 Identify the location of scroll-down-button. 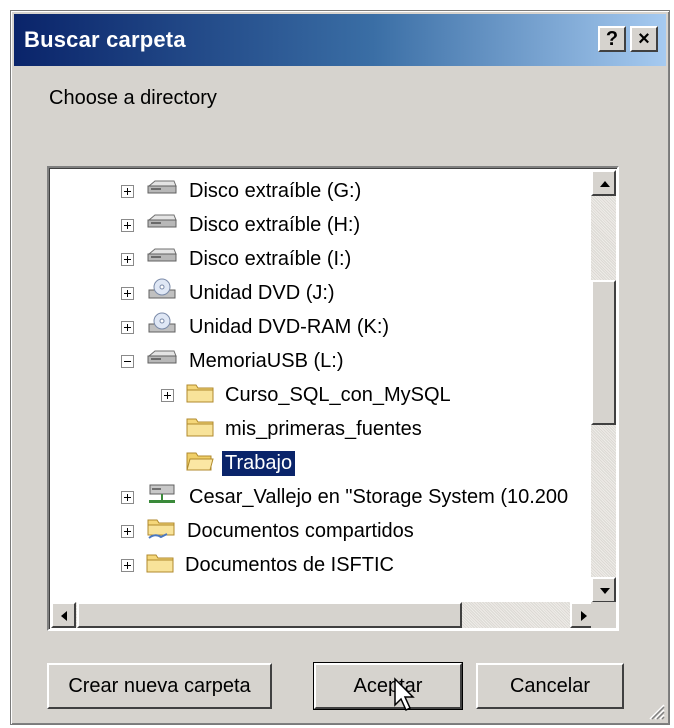
(603, 590).